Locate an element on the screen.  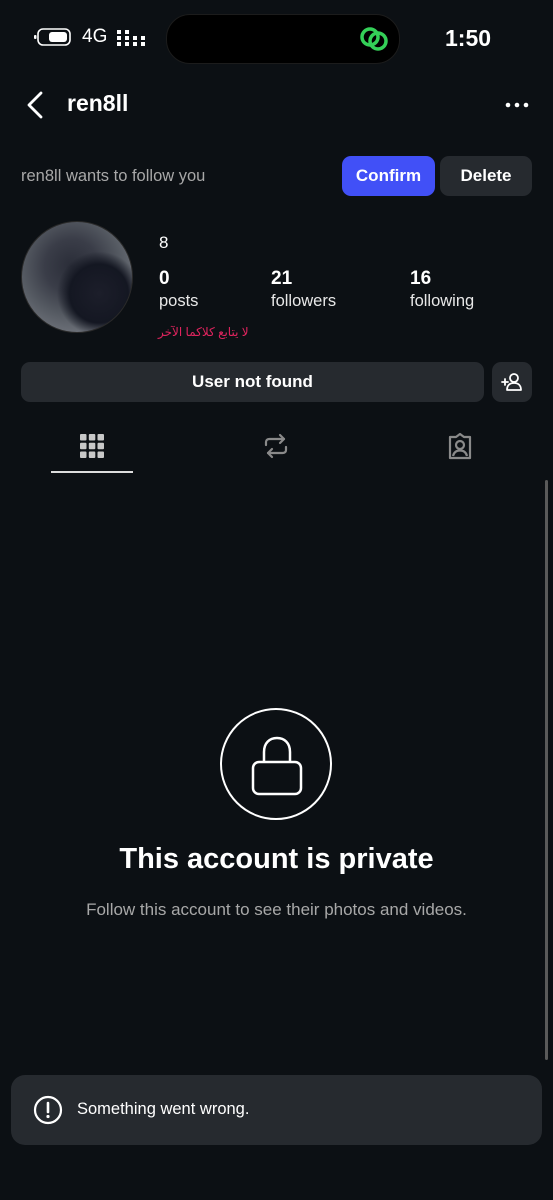
alert-circle-icon is located at coordinates (48, 1110).